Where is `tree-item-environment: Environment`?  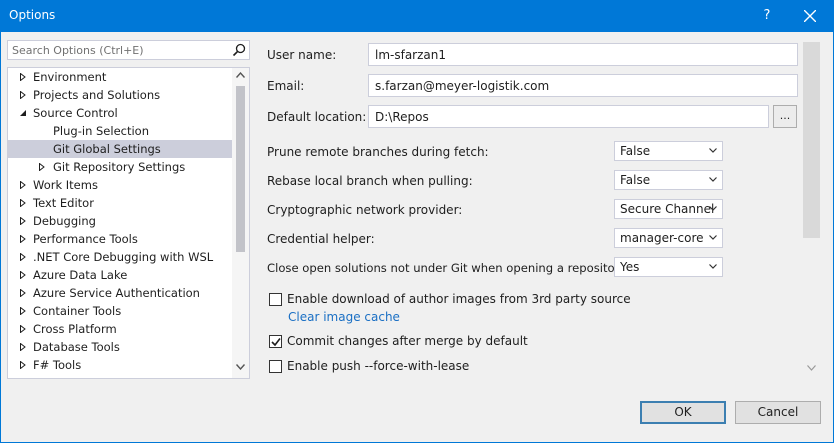 tree-item-environment: Environment is located at coordinates (120, 77).